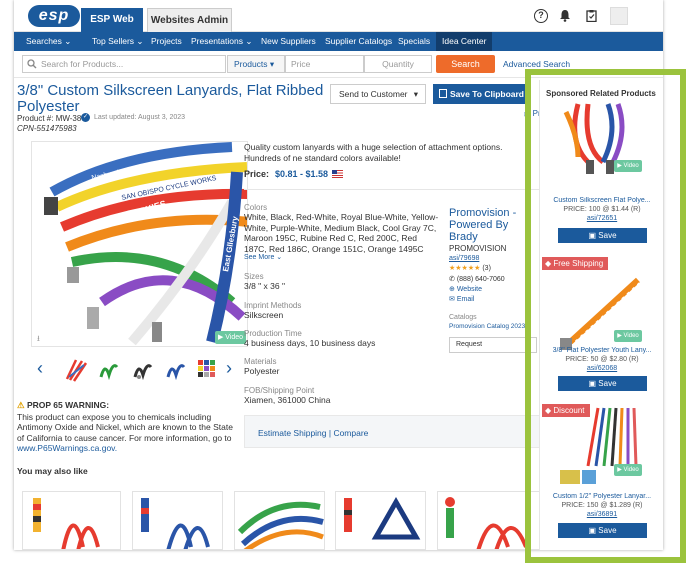 Image resolution: width=691 pixels, height=563 pixels. I want to click on advanced-search-link: Advanced Search, so click(536, 64).